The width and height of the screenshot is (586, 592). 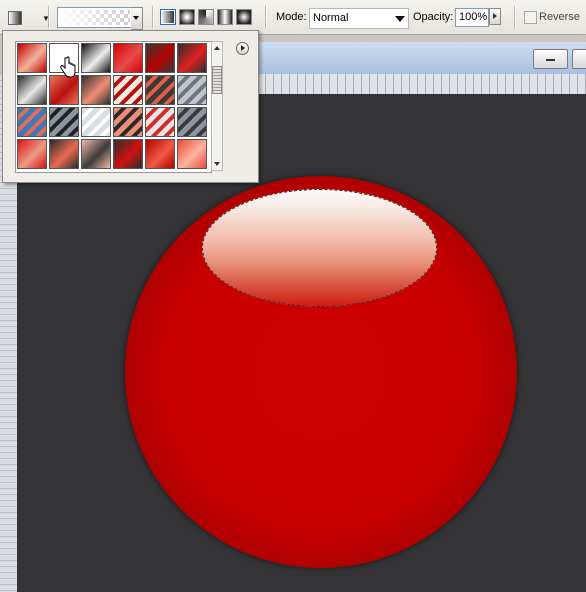 What do you see at coordinates (495, 16) in the screenshot?
I see `opacity-slider-button` at bounding box center [495, 16].